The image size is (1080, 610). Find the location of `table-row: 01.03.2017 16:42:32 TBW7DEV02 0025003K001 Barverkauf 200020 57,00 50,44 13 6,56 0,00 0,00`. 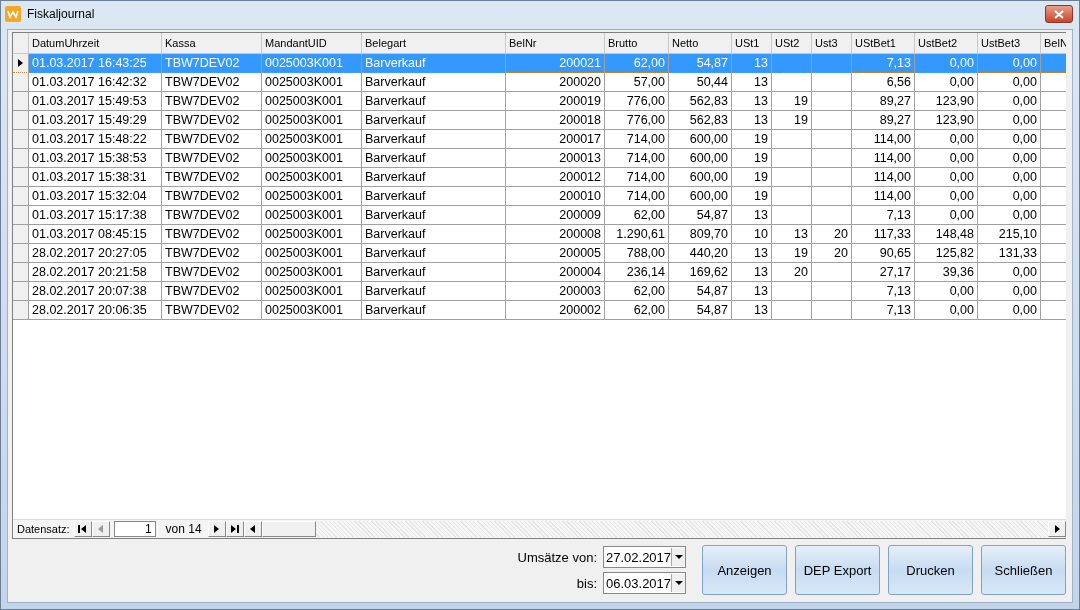

table-row: 01.03.2017 16:42:32 TBW7DEV02 0025003K001 Barverkauf 200020 57,00 50,44 13 6,56 0,00 0,00 is located at coordinates (539, 82).